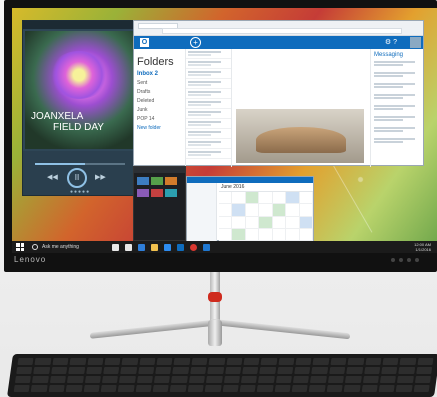 The image size is (437, 397). What do you see at coordinates (159, 101) in the screenshot?
I see `folder-item: Deleted` at bounding box center [159, 101].